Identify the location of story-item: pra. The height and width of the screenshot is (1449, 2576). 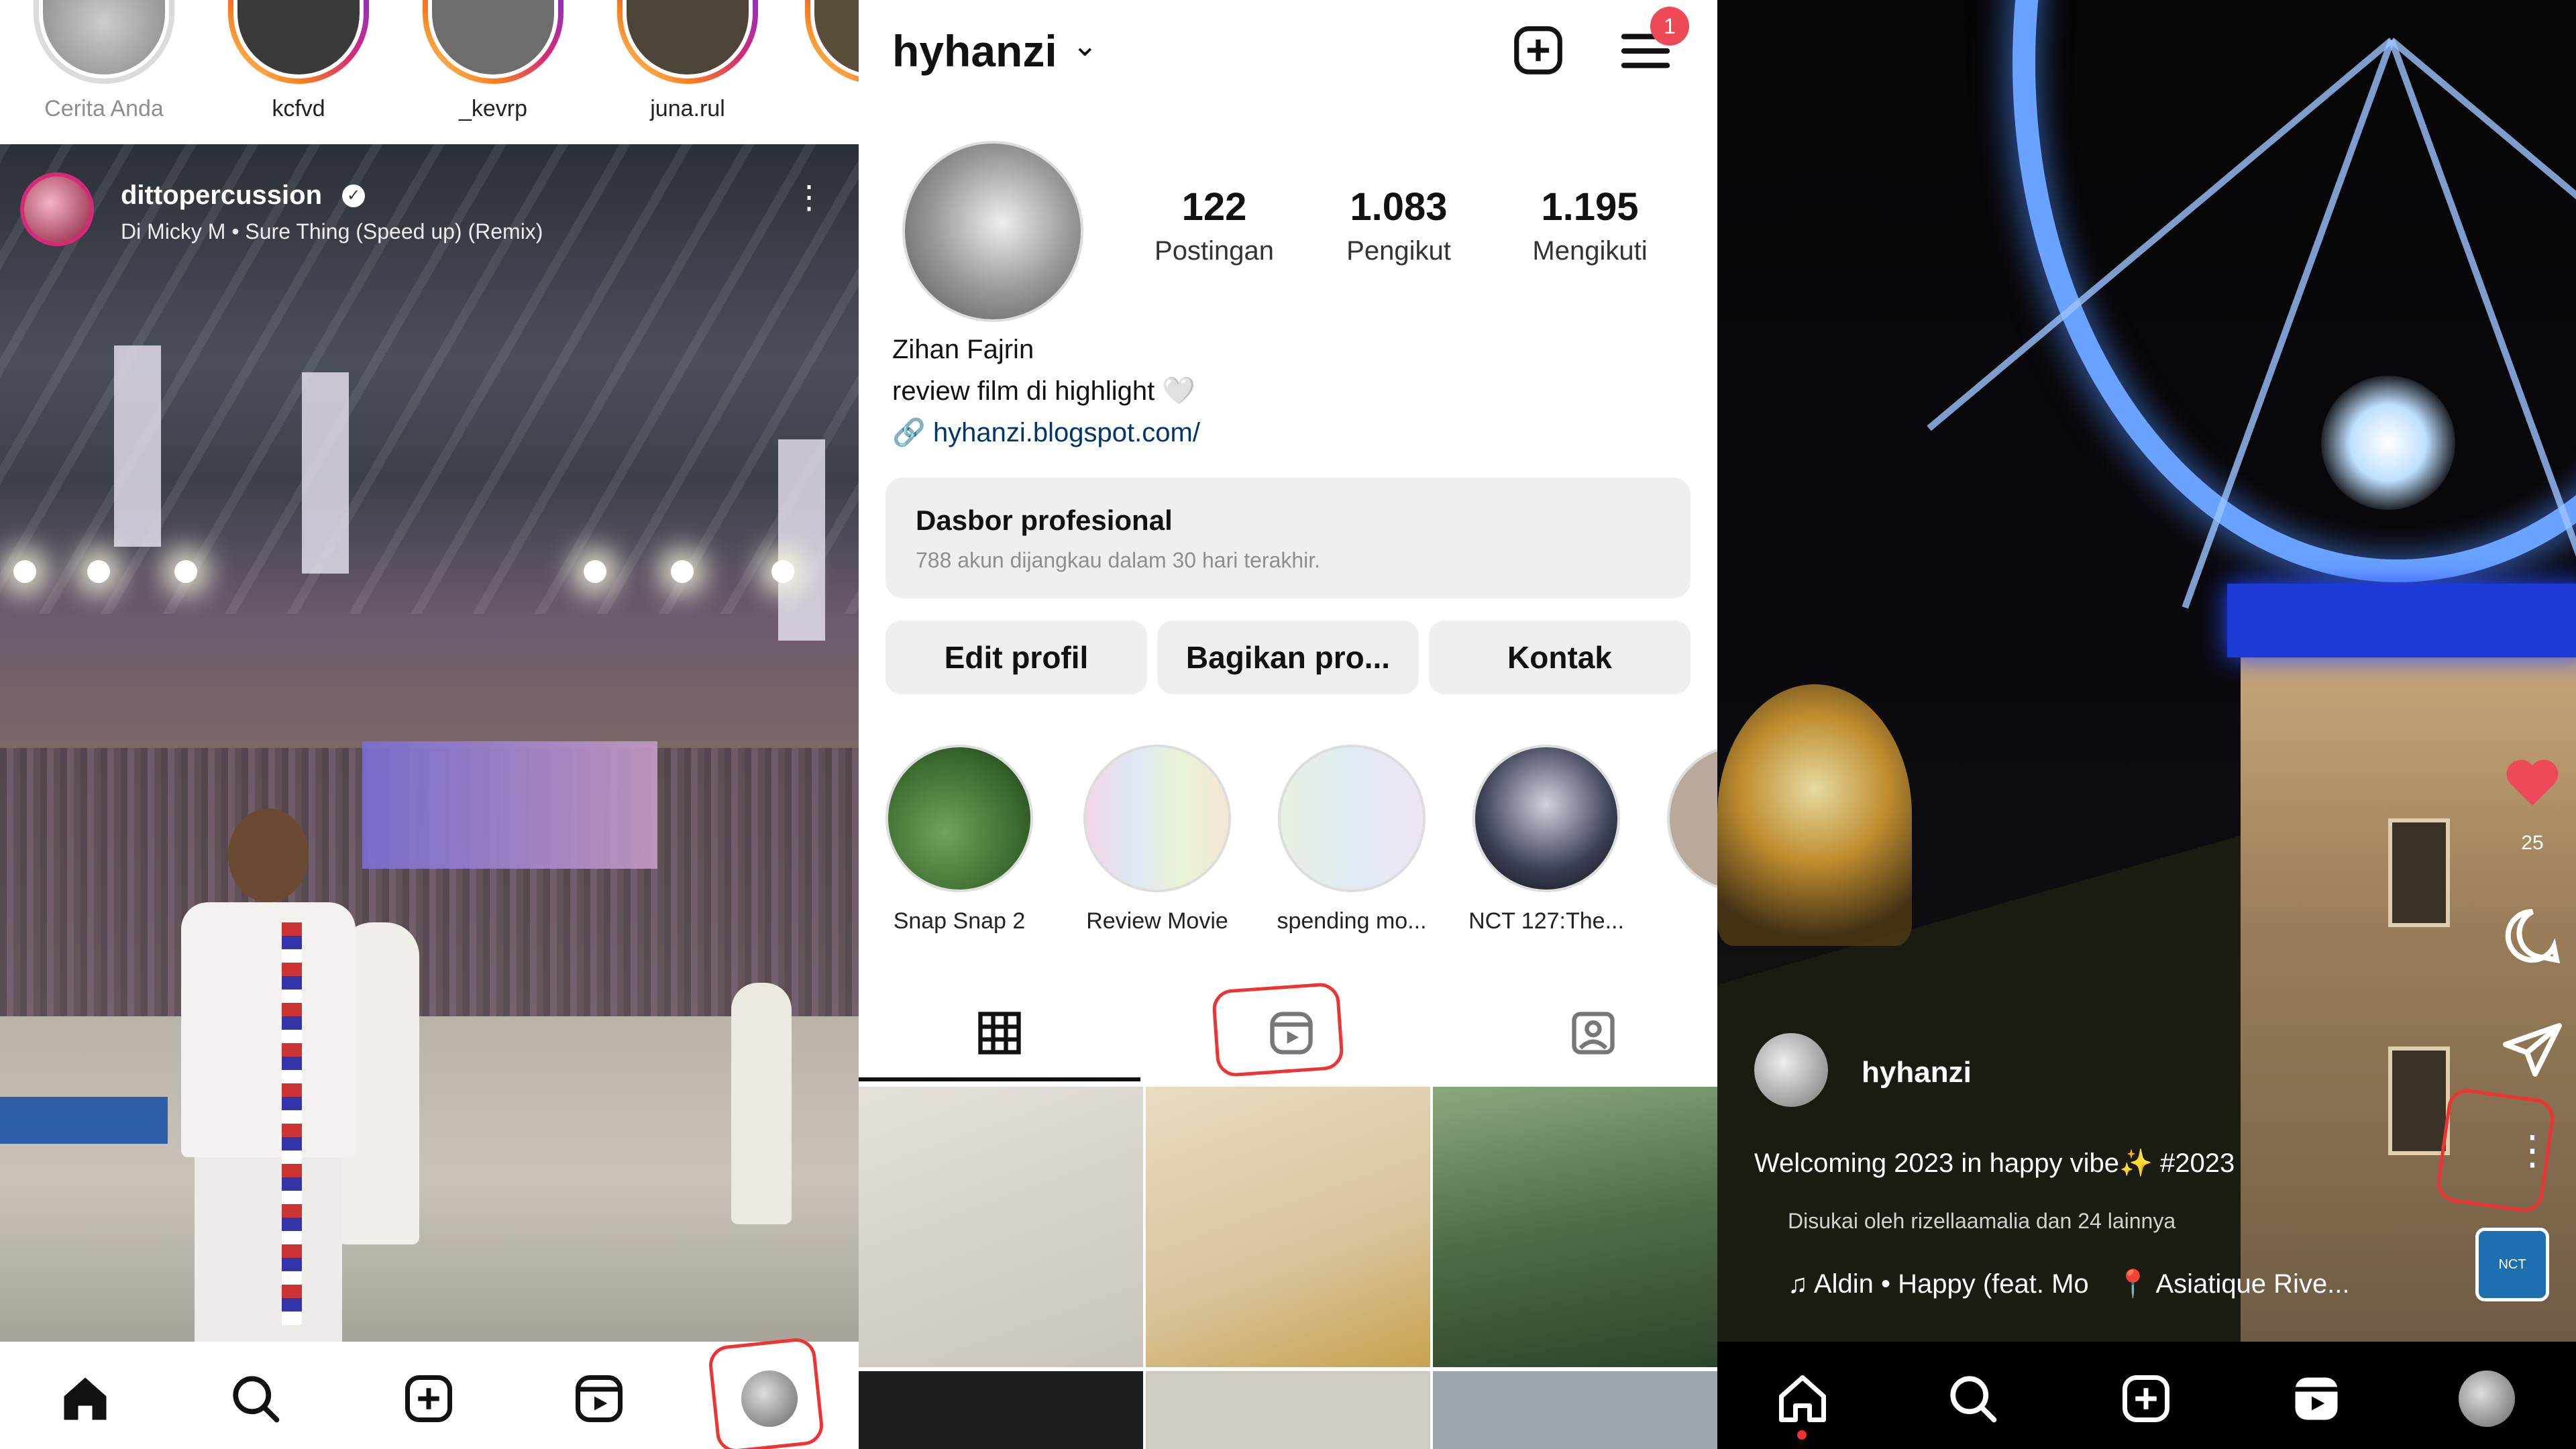
(828, 61).